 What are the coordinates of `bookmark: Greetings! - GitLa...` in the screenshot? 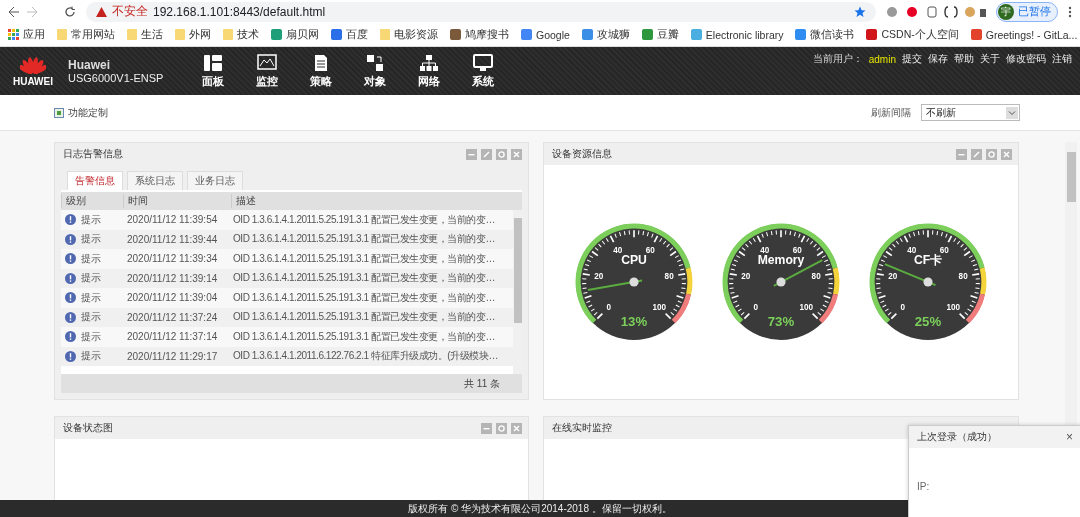 It's located at (1024, 34).